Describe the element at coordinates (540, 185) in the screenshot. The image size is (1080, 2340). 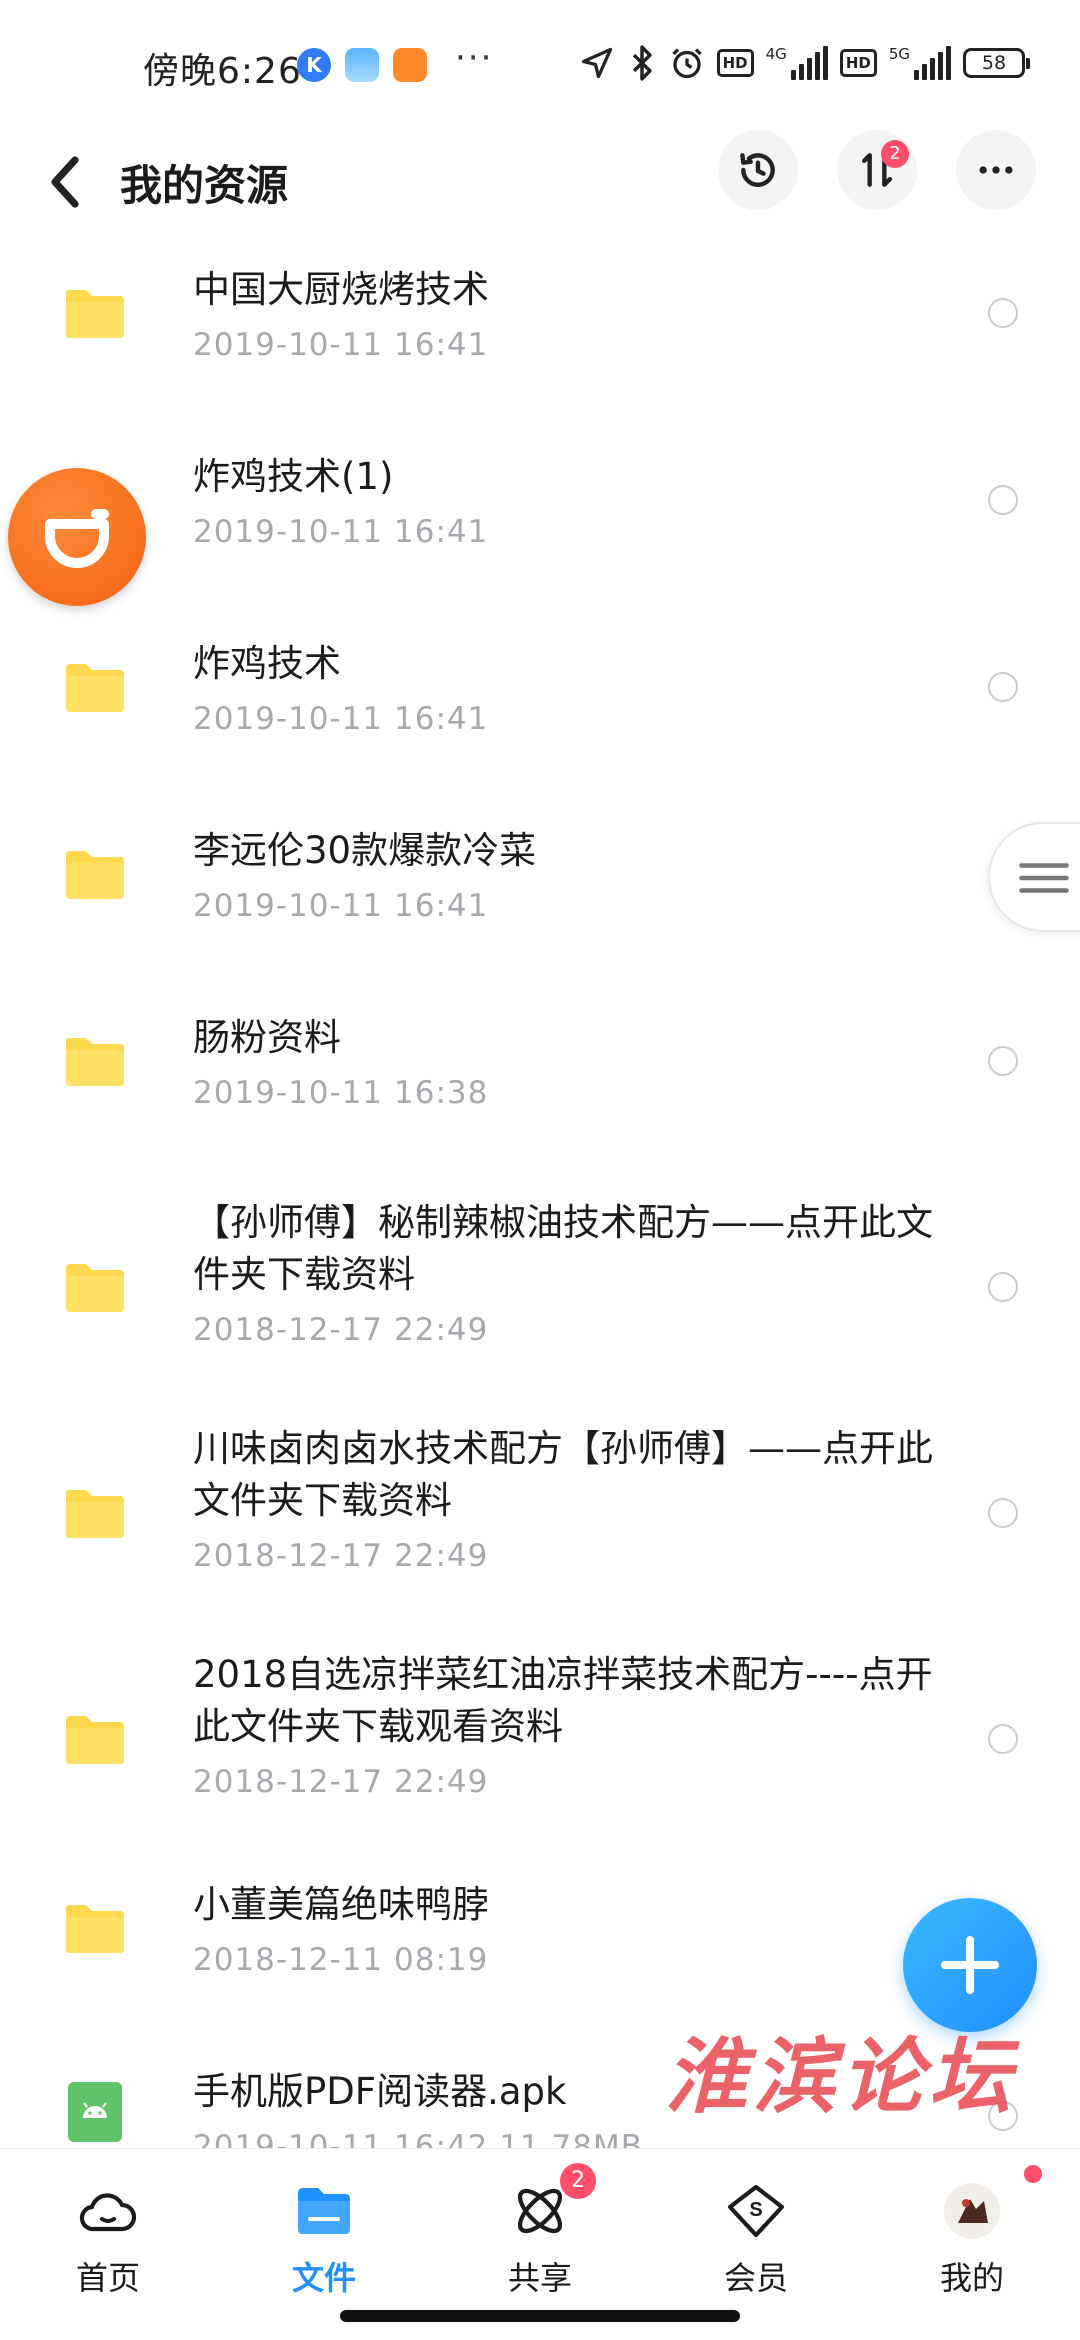
I see `page-header: 我的资源 2` at that location.